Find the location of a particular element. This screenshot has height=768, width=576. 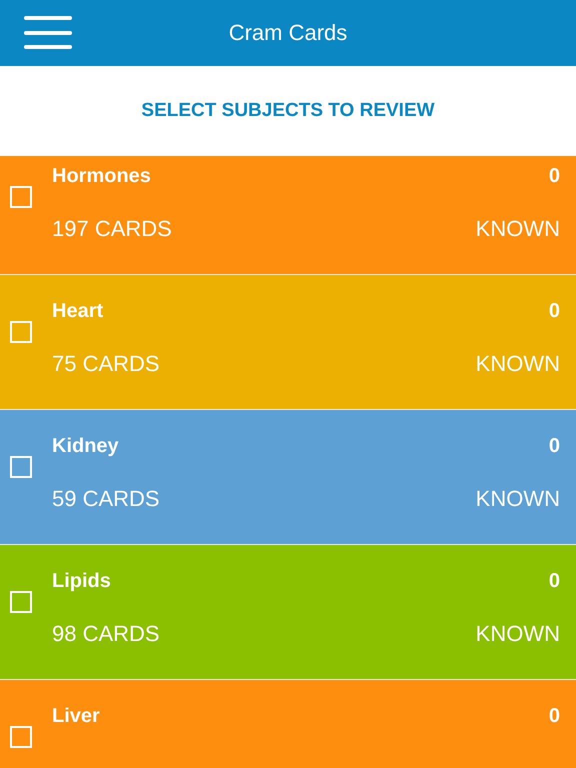

subject-name: Kidney is located at coordinates (85, 446).